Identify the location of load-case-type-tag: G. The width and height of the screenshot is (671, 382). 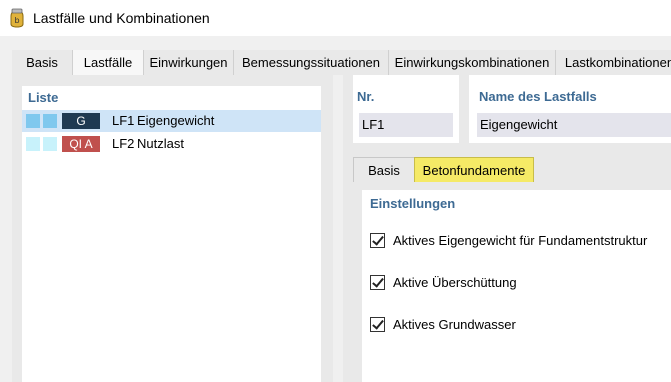
(81, 121).